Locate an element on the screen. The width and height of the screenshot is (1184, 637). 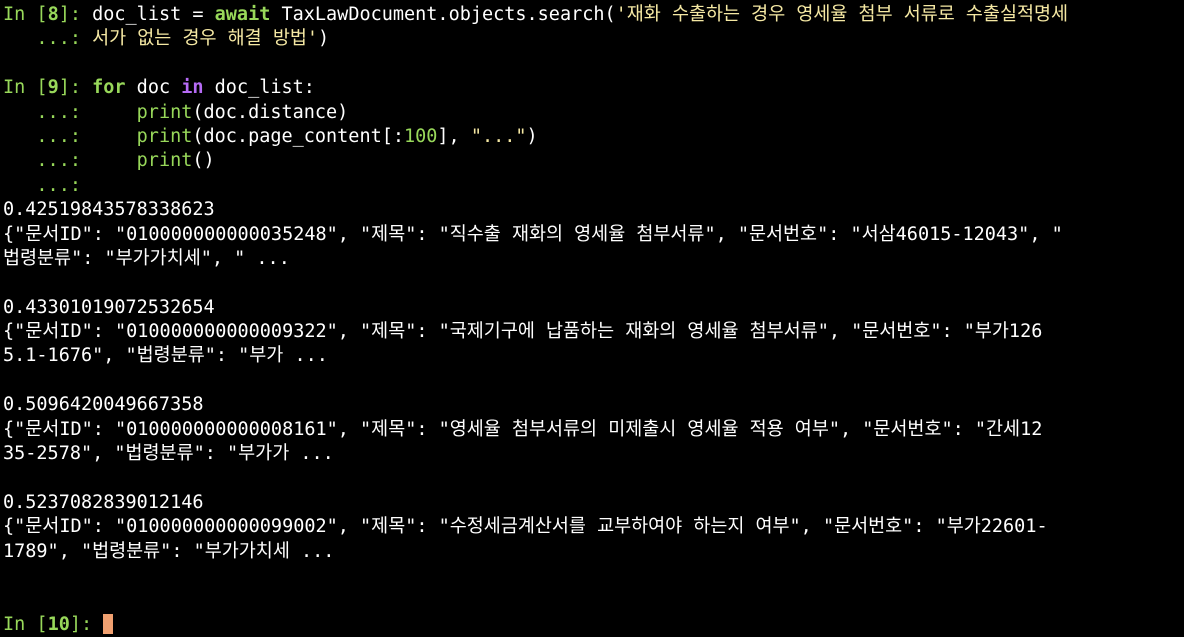
code-text: doc is located at coordinates (153, 88).